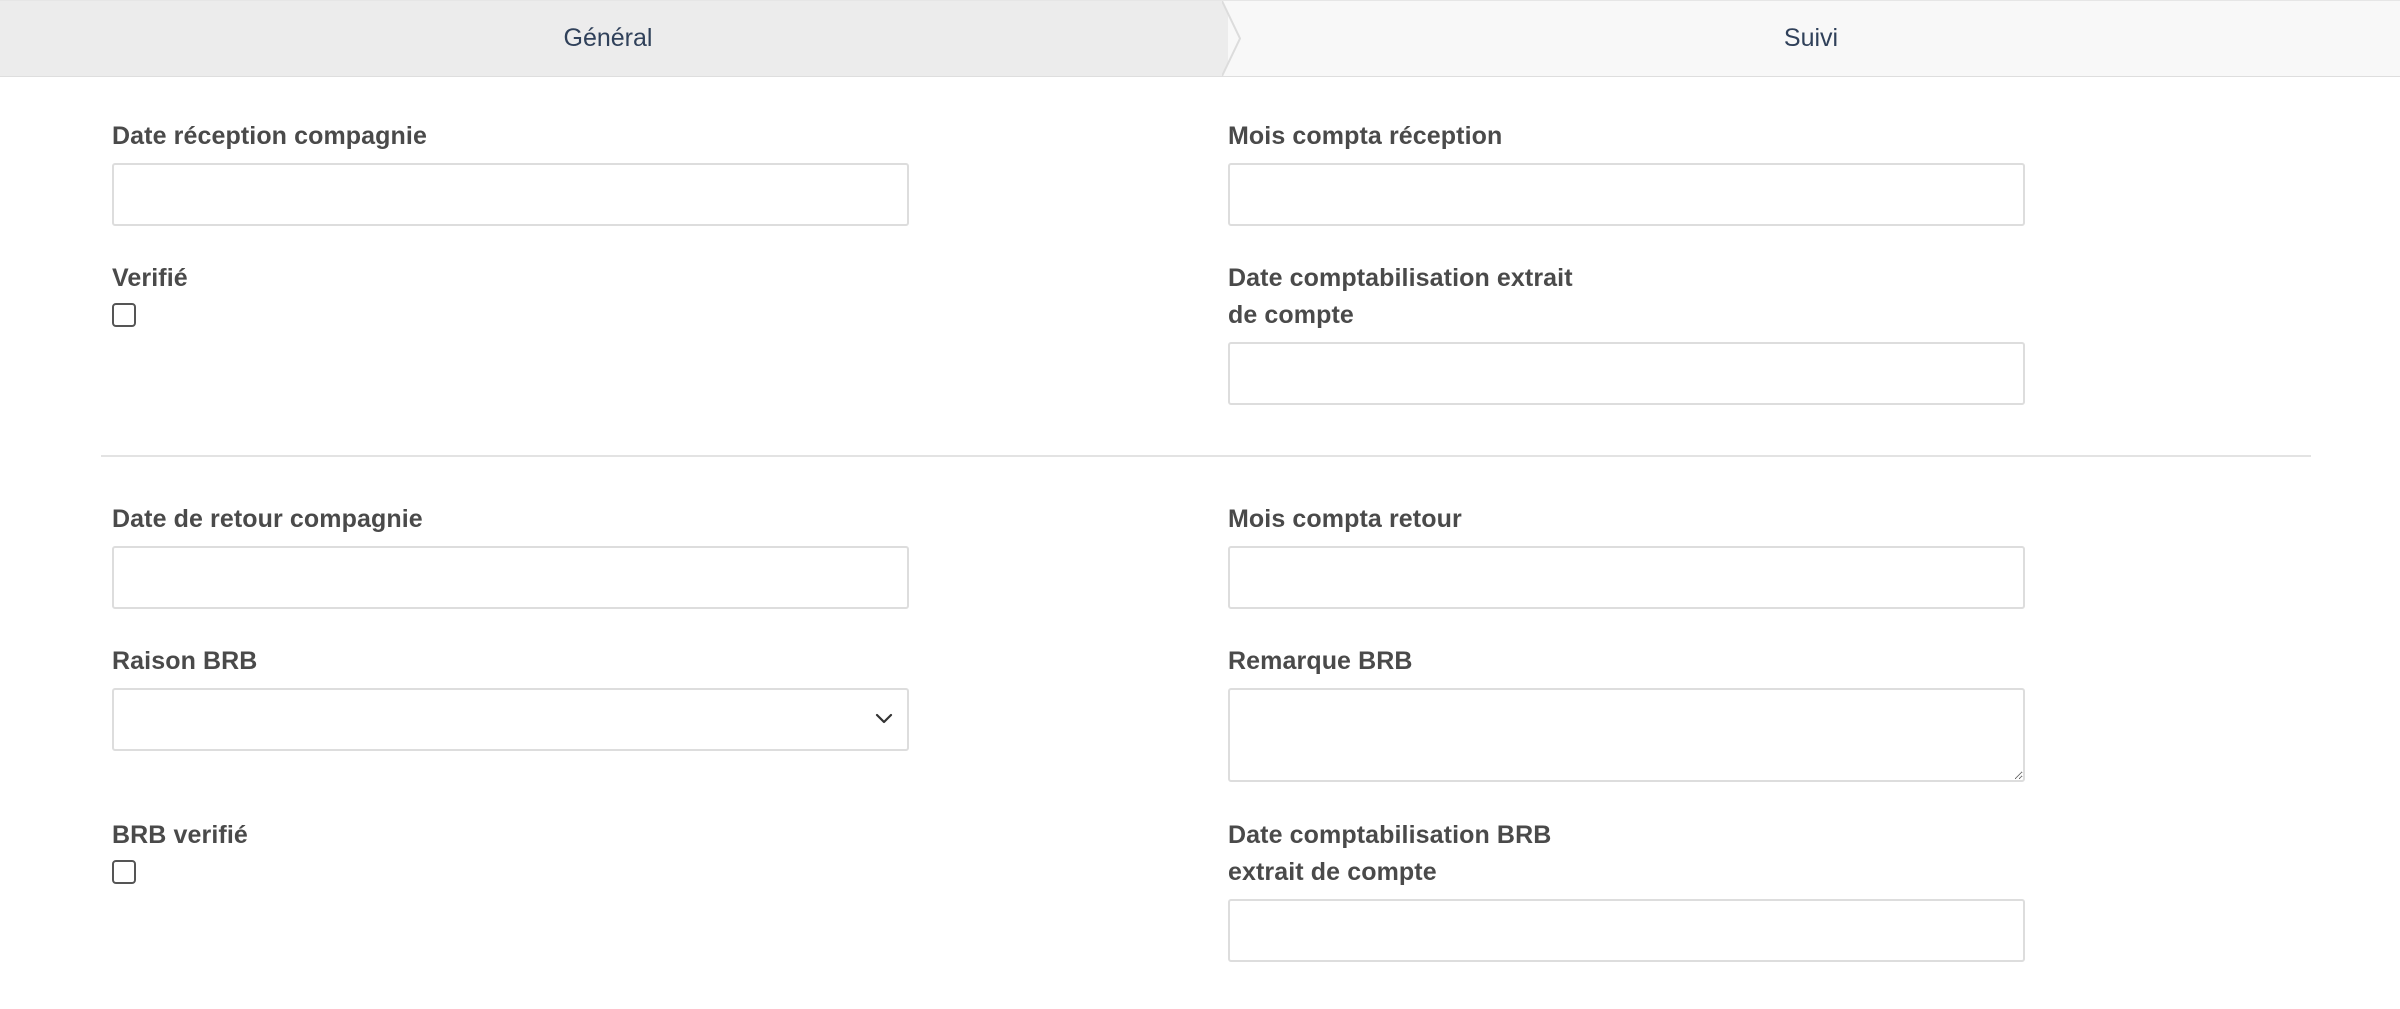 Image resolution: width=2400 pixels, height=1009 pixels. I want to click on label-date-reception-compagnie: Date réception compagnie, so click(269, 136).